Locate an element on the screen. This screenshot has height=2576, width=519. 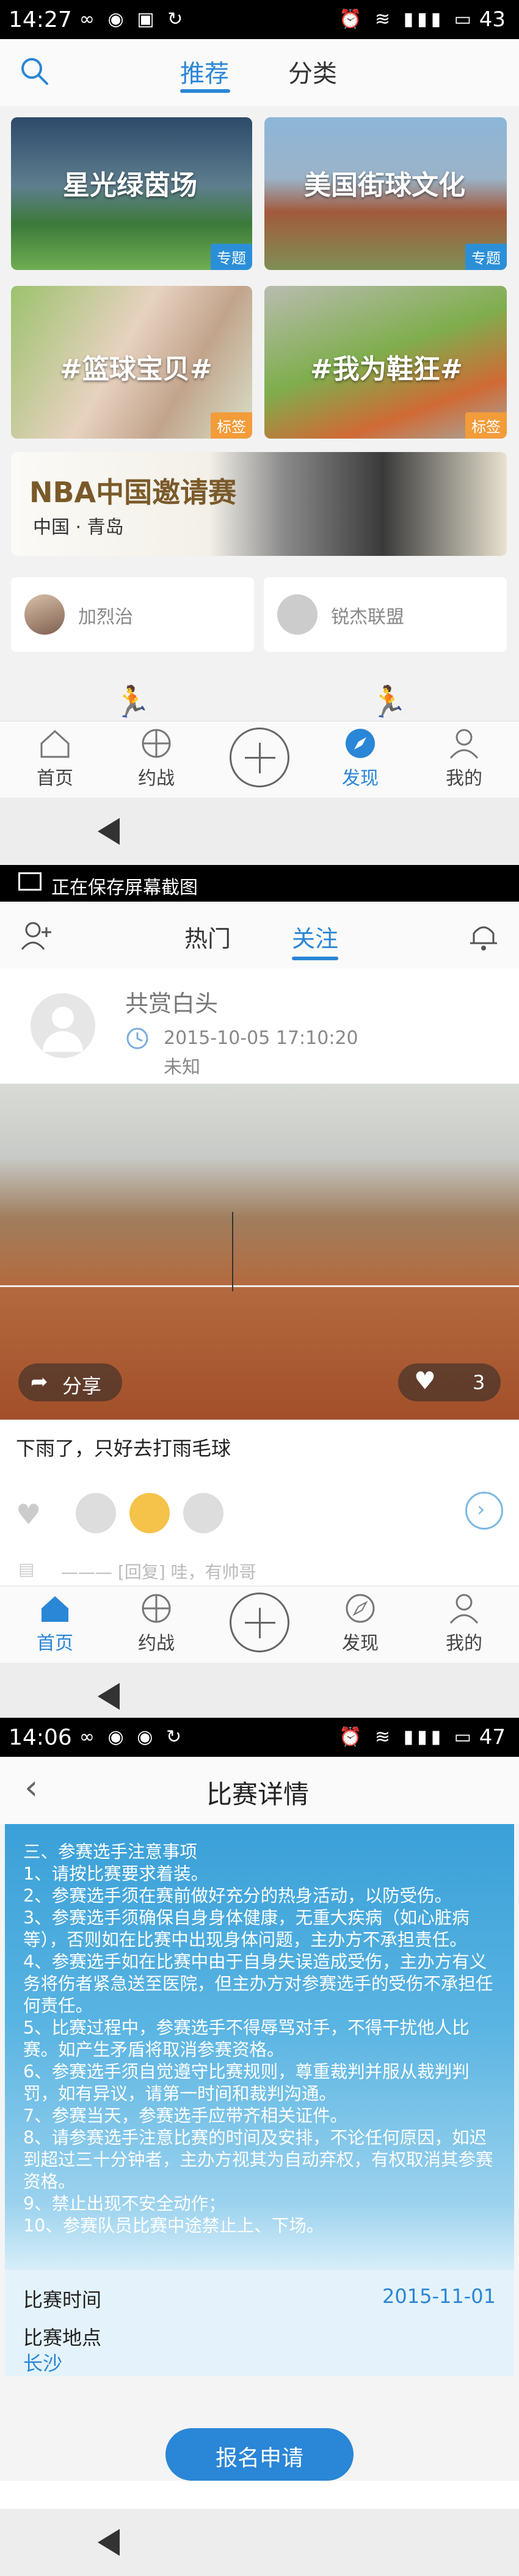
topic-card-street-ball: 美国街球文化 专题 is located at coordinates (385, 194).